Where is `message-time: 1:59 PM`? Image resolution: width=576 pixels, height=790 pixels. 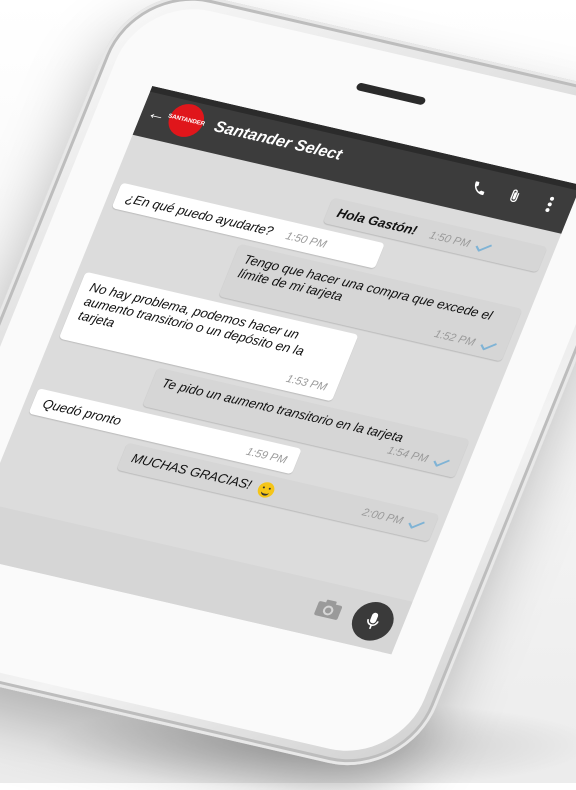 message-time: 1:59 PM is located at coordinates (266, 456).